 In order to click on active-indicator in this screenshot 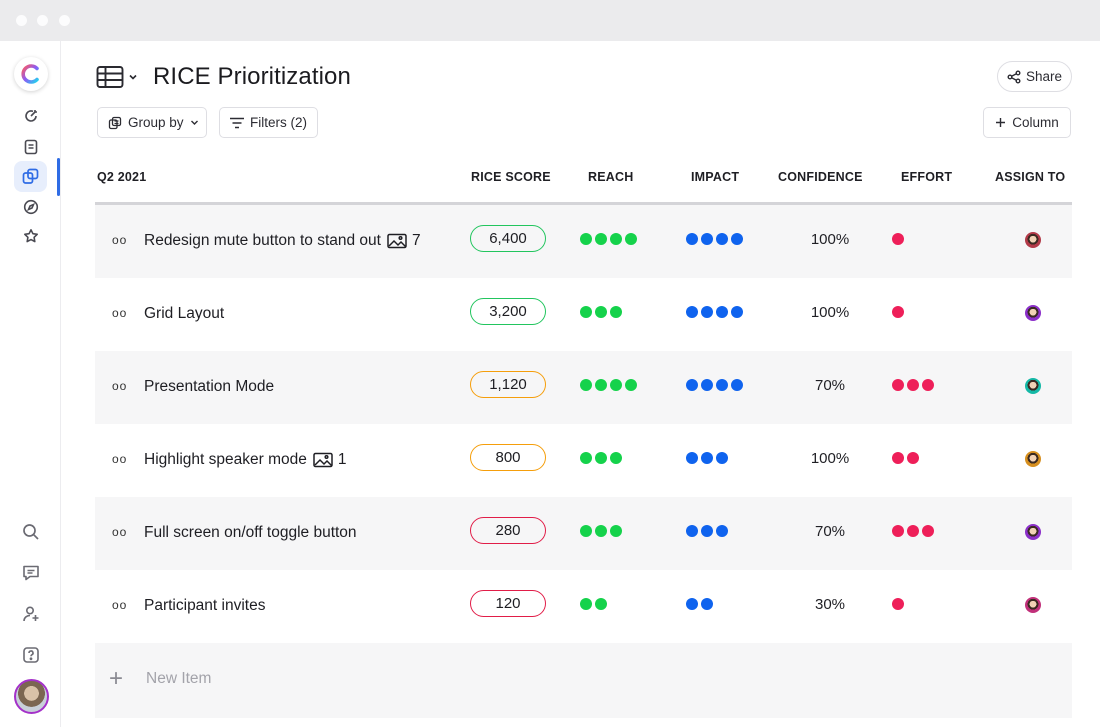, I will do `click(58, 177)`.